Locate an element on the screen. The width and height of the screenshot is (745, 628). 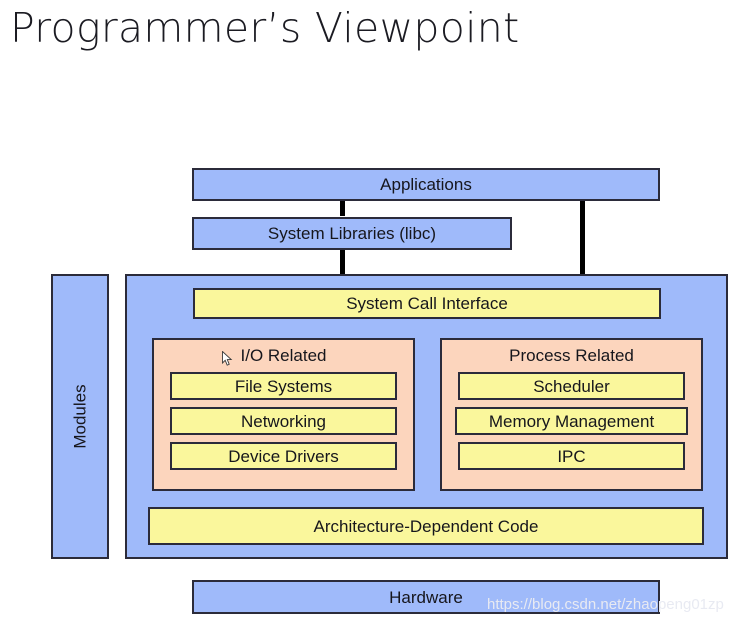
system-call-interface-label: System Call Interface is located at coordinates (427, 303).